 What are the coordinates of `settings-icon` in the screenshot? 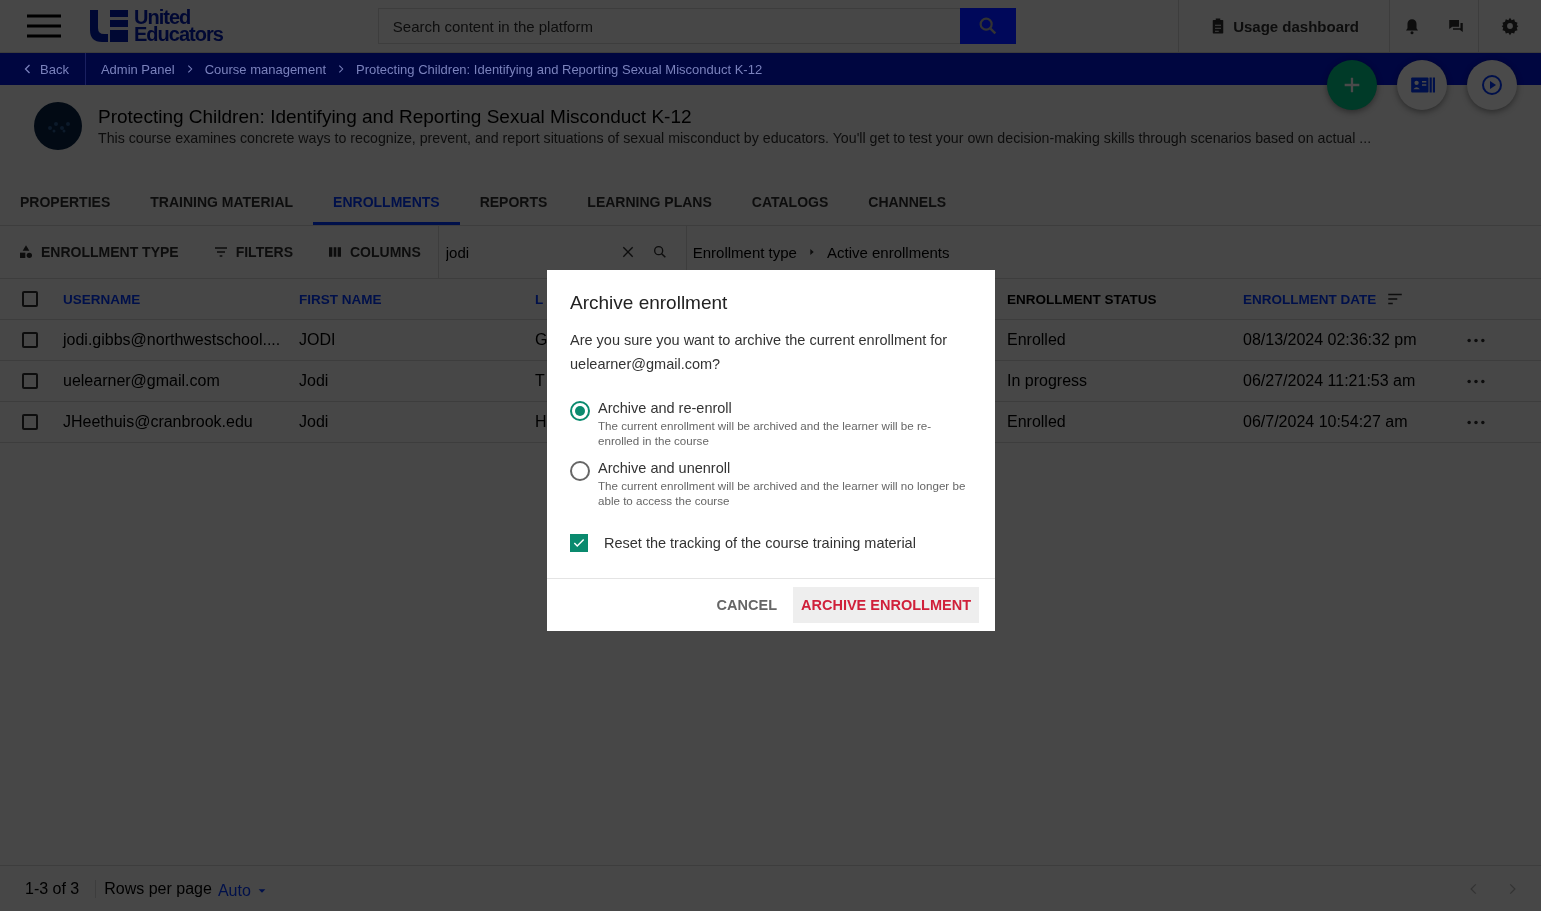 It's located at (1510, 26).